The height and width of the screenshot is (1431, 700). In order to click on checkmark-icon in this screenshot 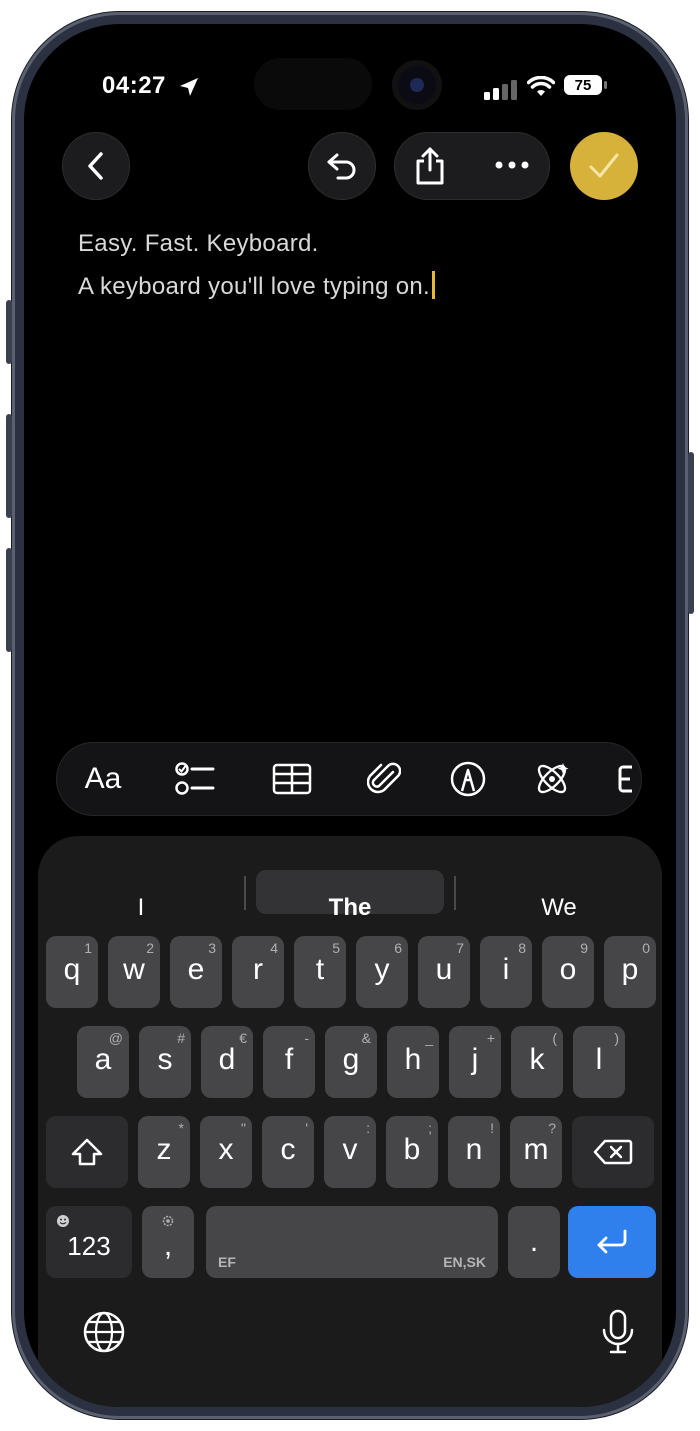, I will do `click(604, 165)`.